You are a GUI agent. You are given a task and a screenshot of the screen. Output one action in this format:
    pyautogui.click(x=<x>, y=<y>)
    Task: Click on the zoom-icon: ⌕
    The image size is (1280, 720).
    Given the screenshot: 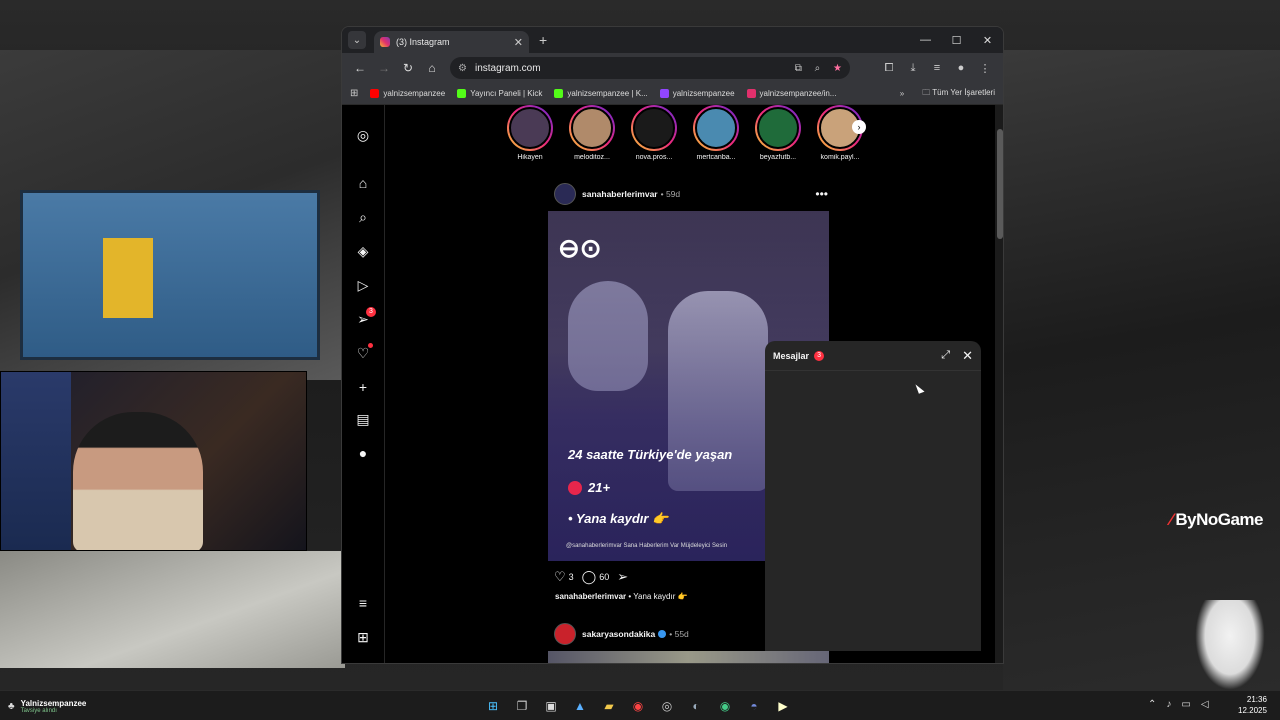 What is the action you would take?
    pyautogui.click(x=818, y=68)
    